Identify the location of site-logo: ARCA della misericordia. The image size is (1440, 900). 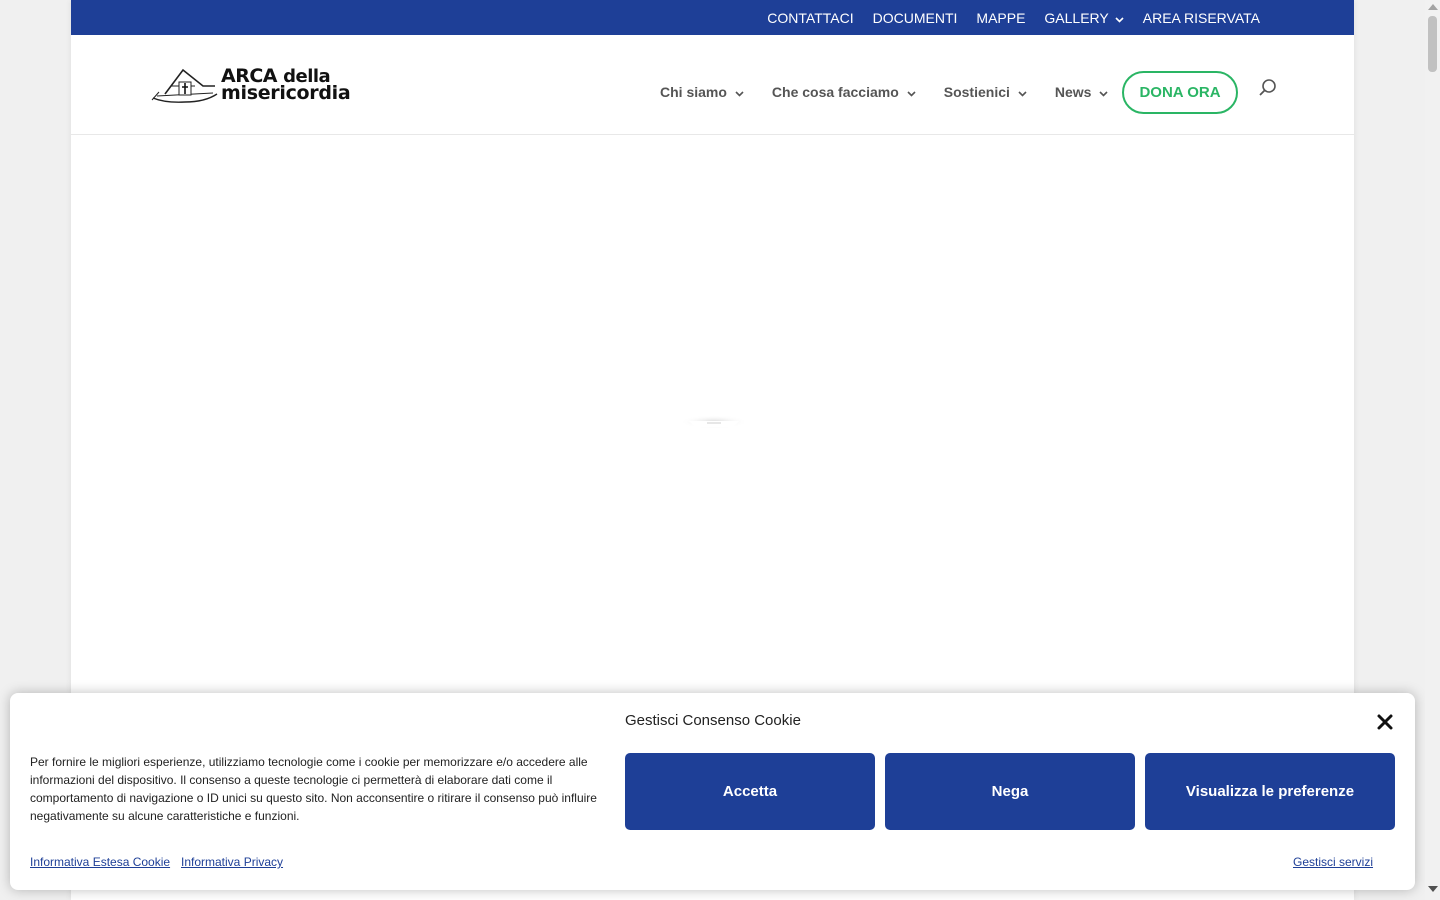
(251, 85).